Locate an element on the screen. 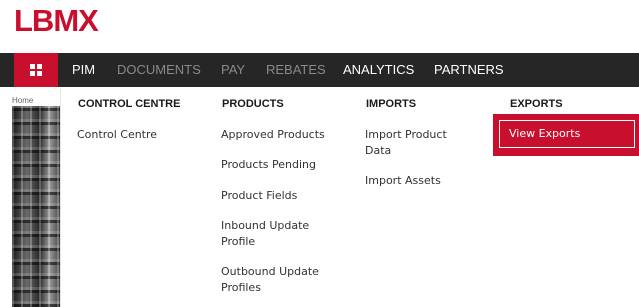 This screenshot has width=639, height=307. menu-link-import-assets: Import Assets is located at coordinates (425, 181).